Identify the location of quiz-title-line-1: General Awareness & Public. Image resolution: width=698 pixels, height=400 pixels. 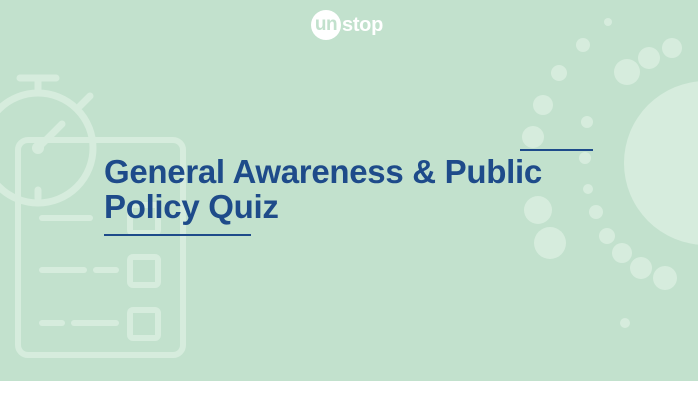
(323, 171).